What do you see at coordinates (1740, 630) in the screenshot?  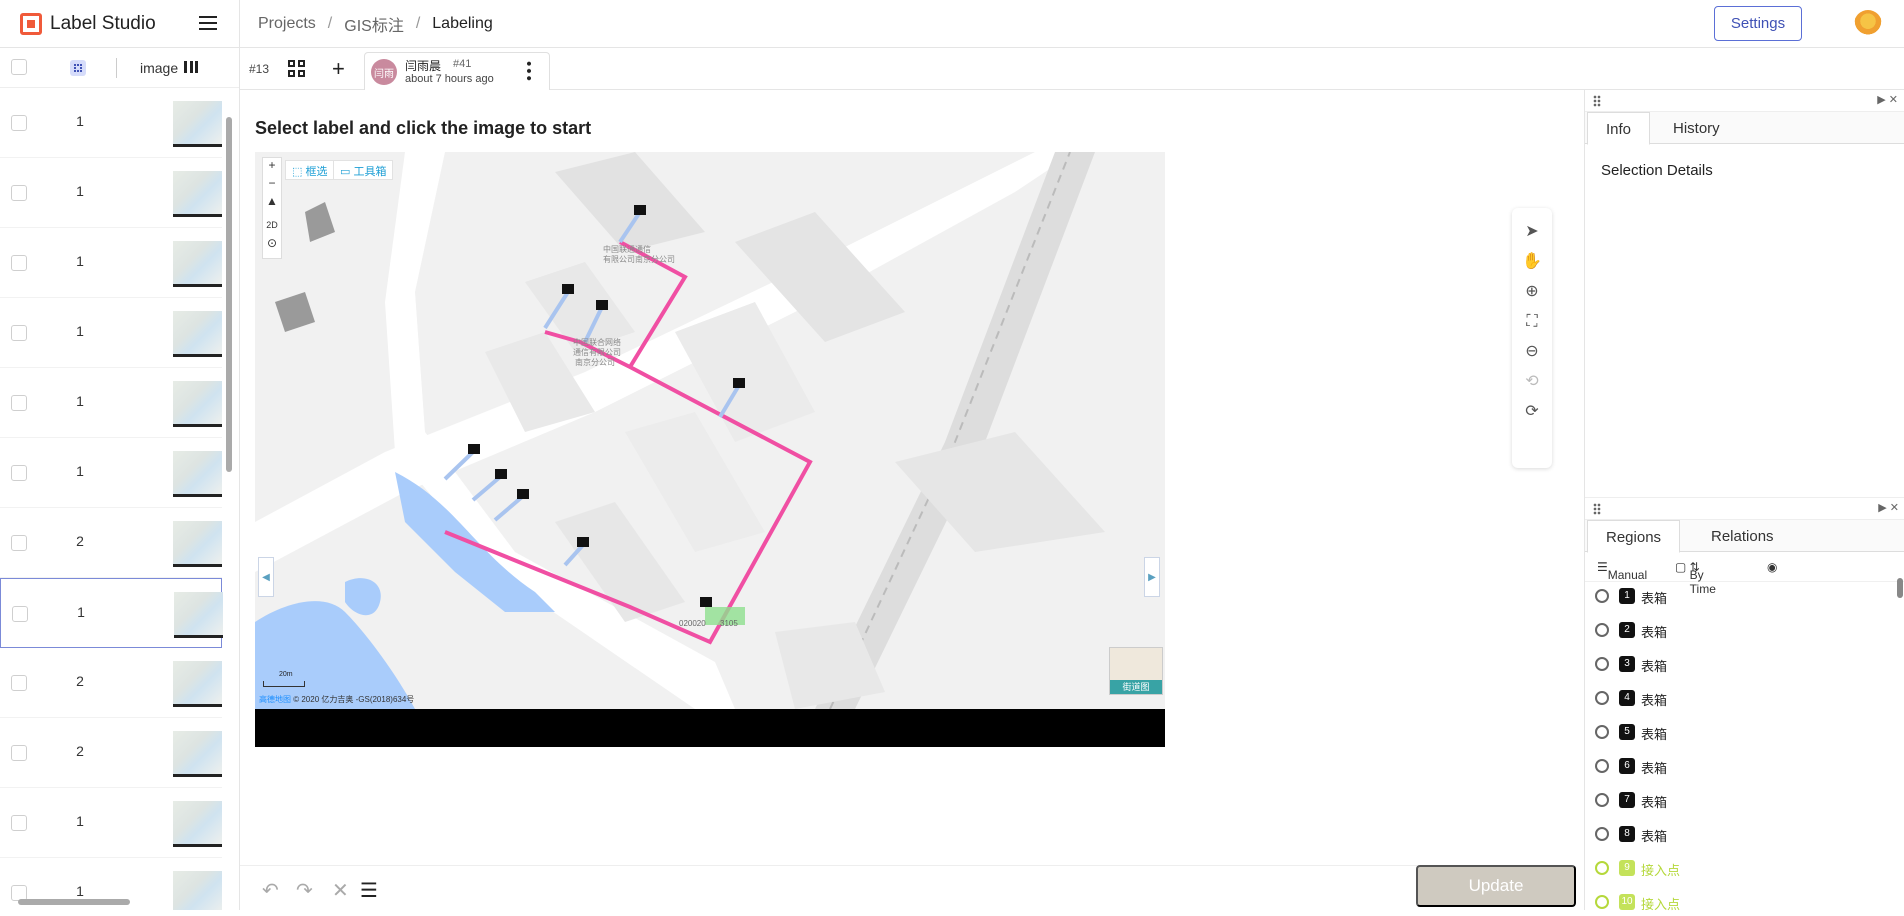 I see `region-item: 2 表箱` at bounding box center [1740, 630].